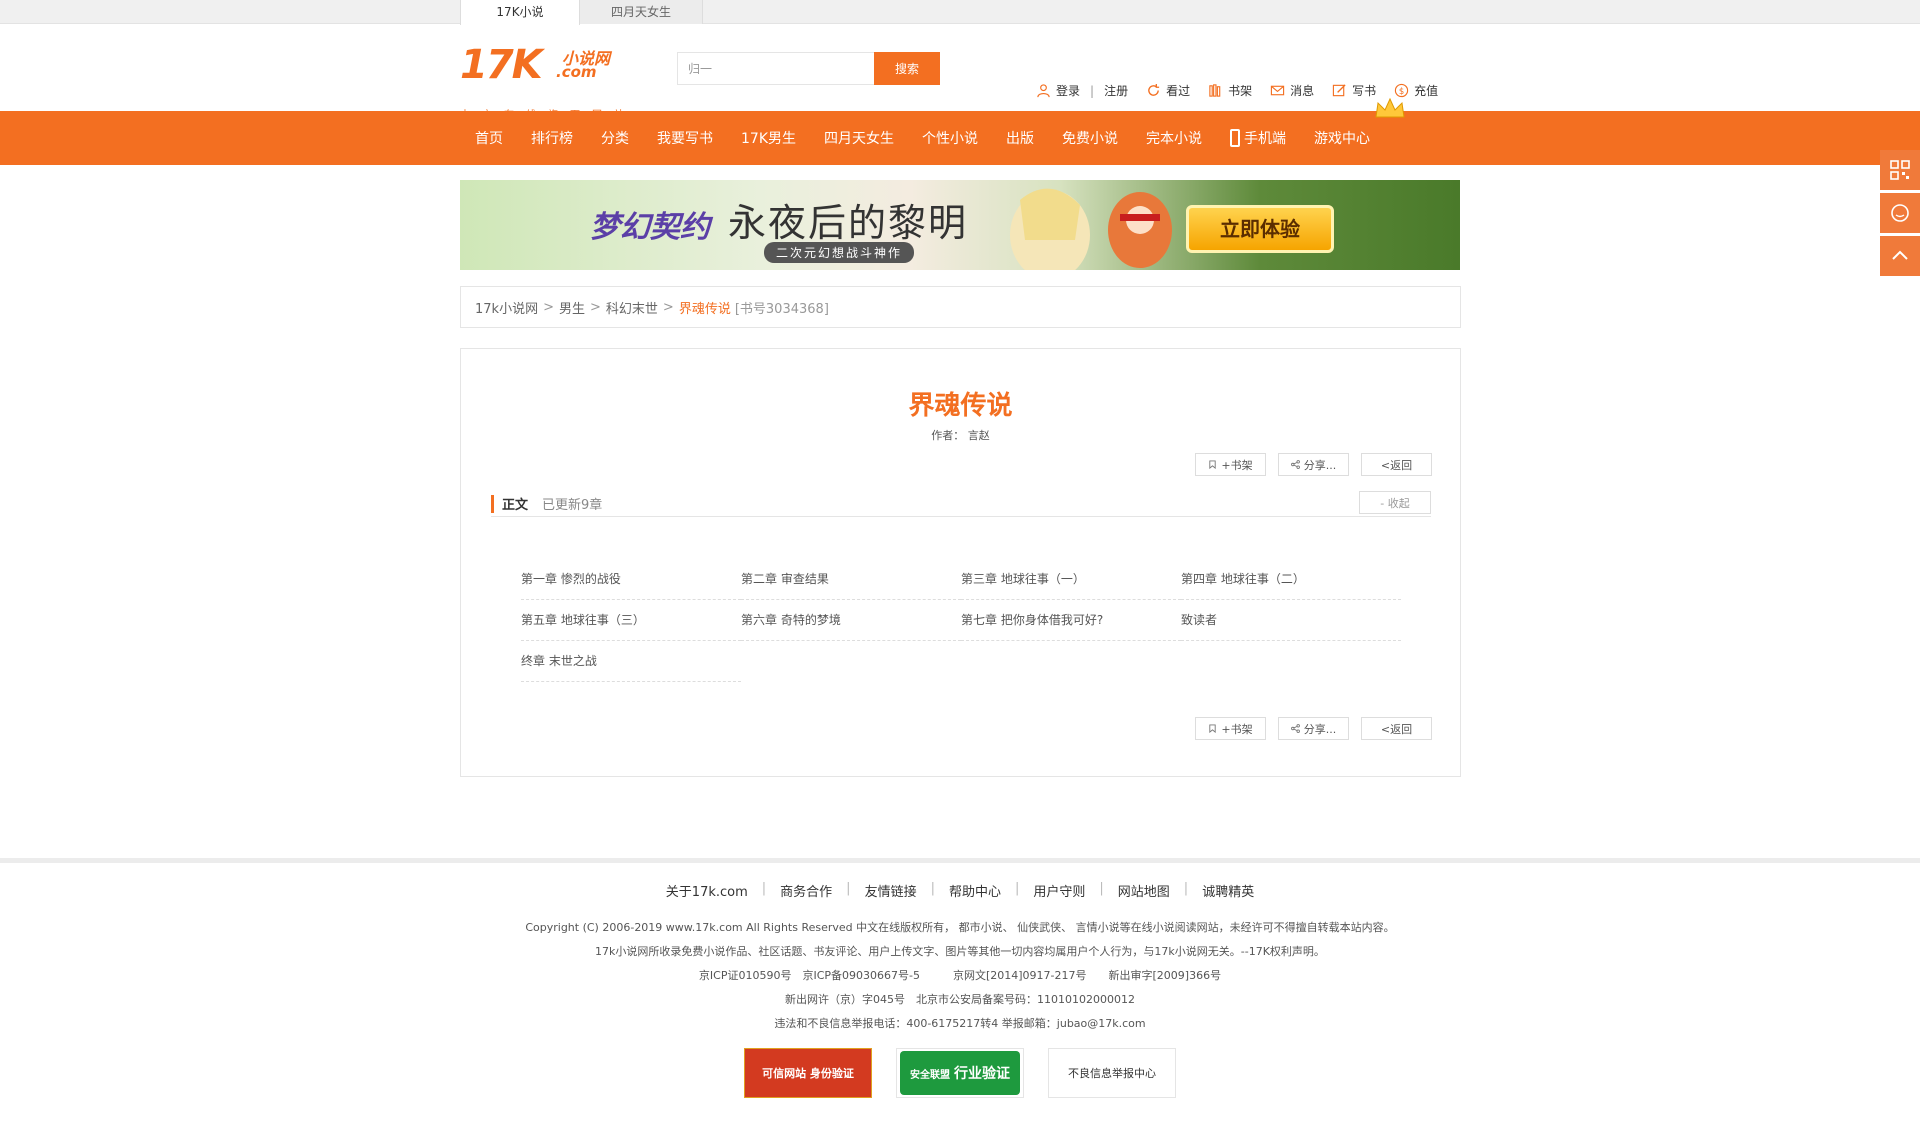 Image resolution: width=1920 pixels, height=1123 pixels. Describe the element at coordinates (1116, 90) in the screenshot. I see `register-link: 注册` at that location.